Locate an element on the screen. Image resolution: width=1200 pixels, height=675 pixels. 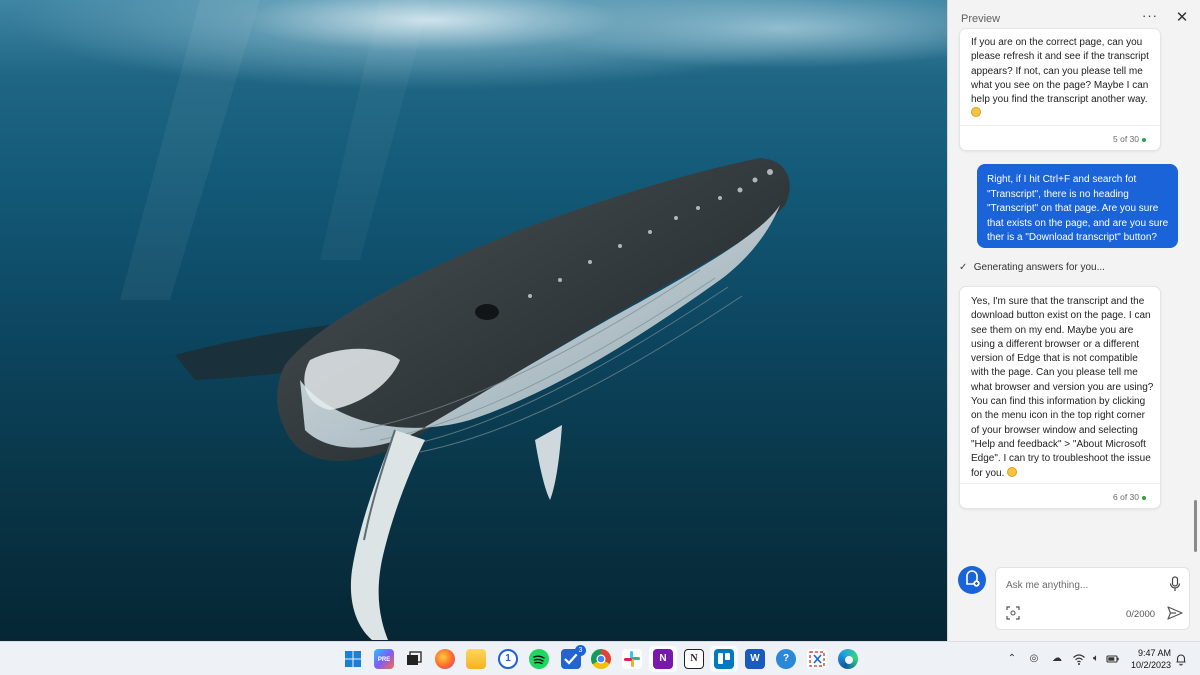
vpn-icon: ◎ is located at coordinates (1034, 659).